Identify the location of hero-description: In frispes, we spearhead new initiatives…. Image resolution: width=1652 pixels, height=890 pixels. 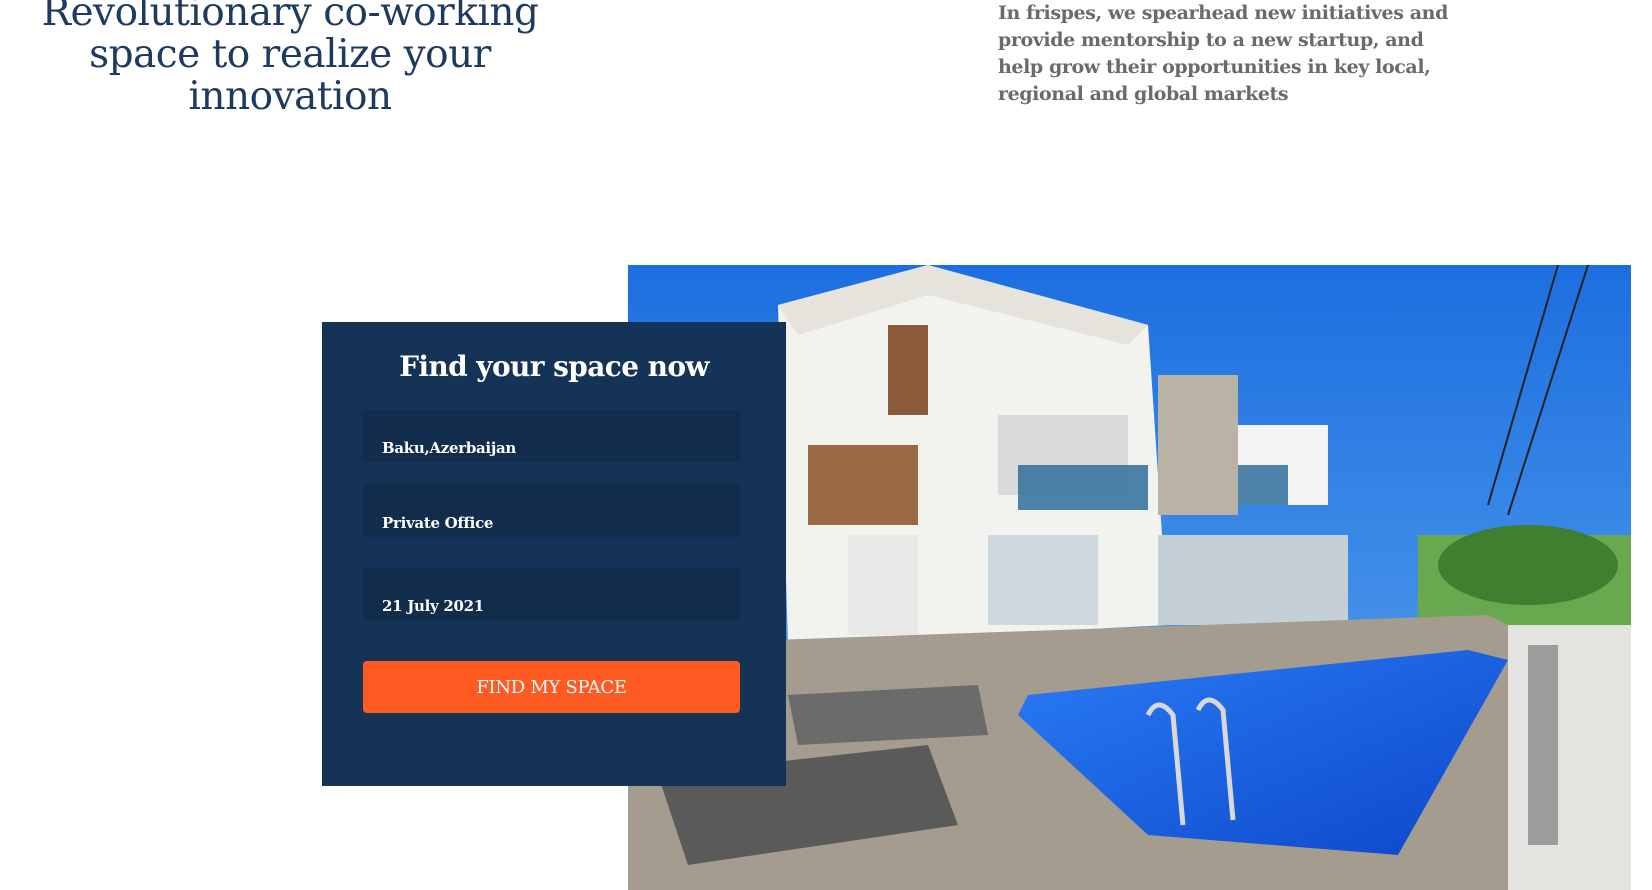
(1223, 53).